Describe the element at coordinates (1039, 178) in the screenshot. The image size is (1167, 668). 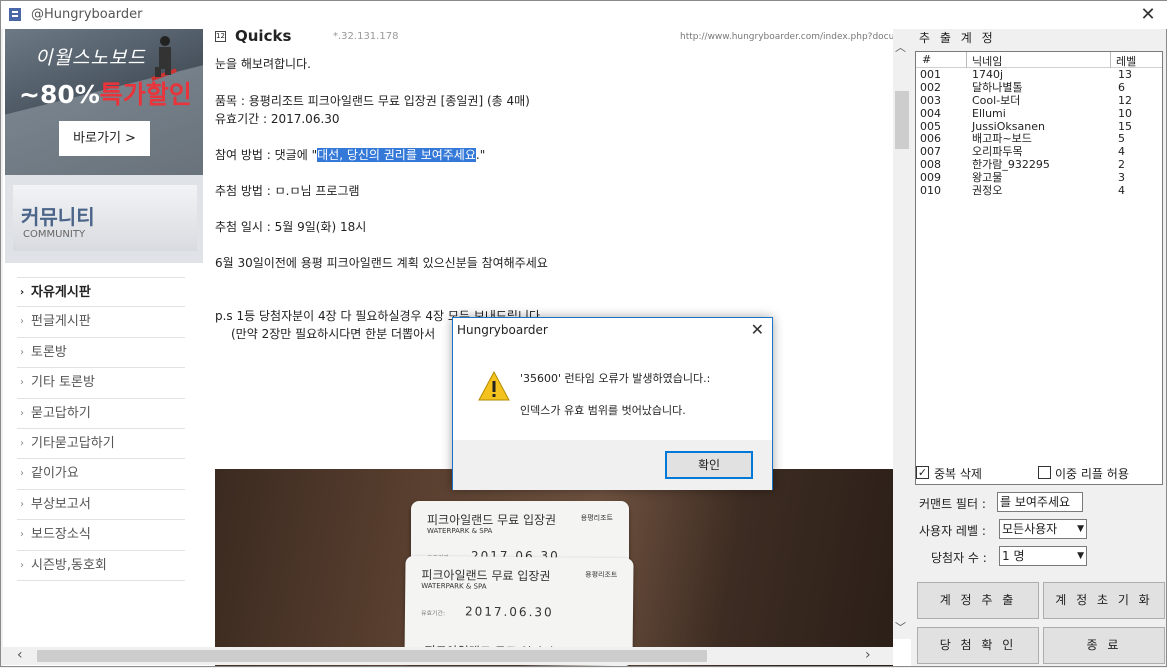
I see `list-item: 009 왕고물 3` at that location.